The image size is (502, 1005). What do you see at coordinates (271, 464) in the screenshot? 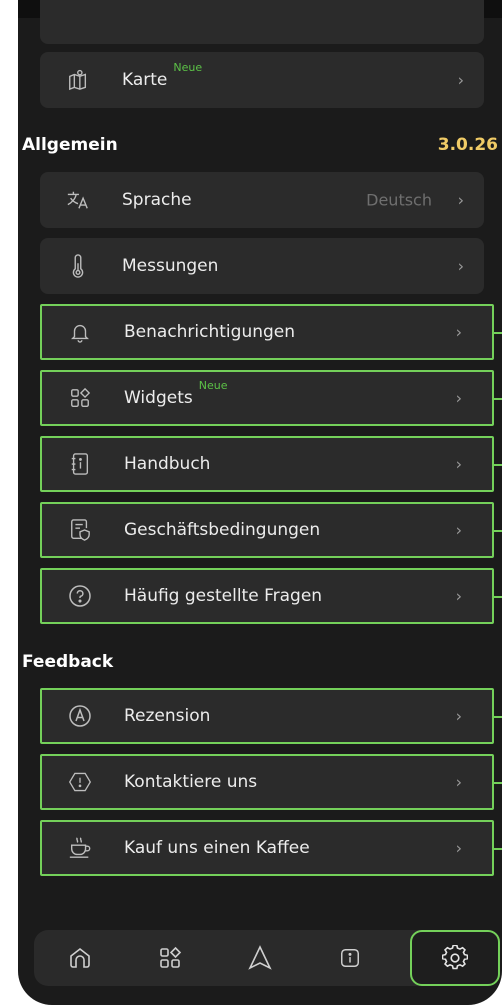
I see `settings-item-handbuch: Handbuch ›` at bounding box center [271, 464].